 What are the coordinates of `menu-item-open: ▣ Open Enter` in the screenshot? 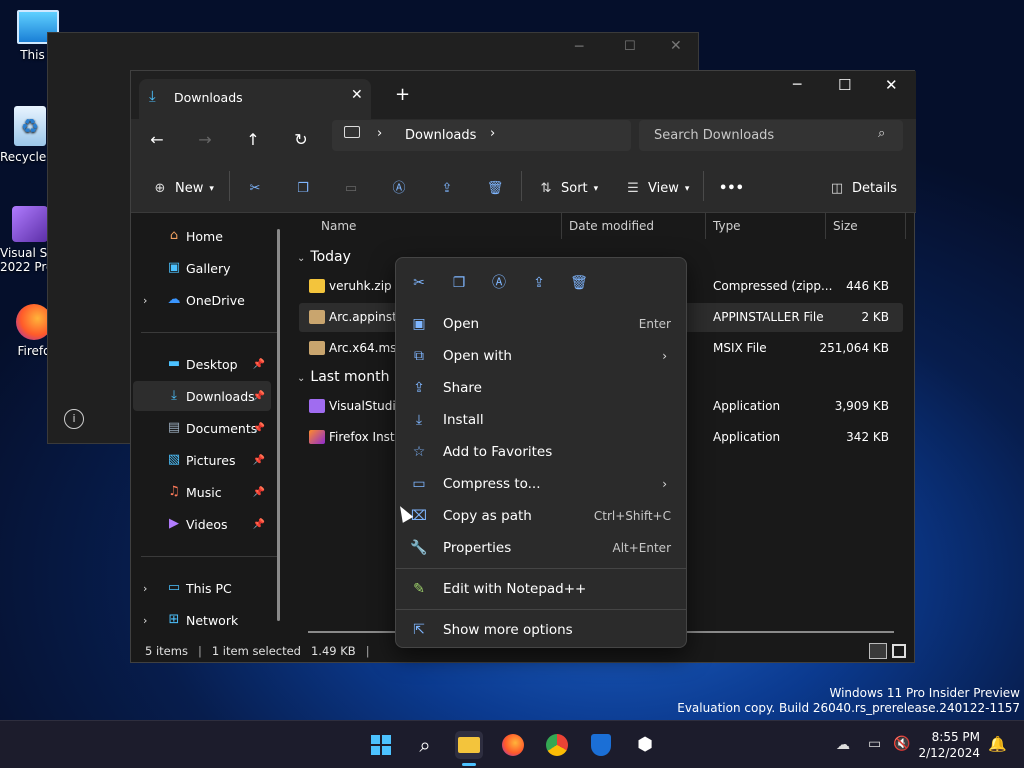 It's located at (541, 324).